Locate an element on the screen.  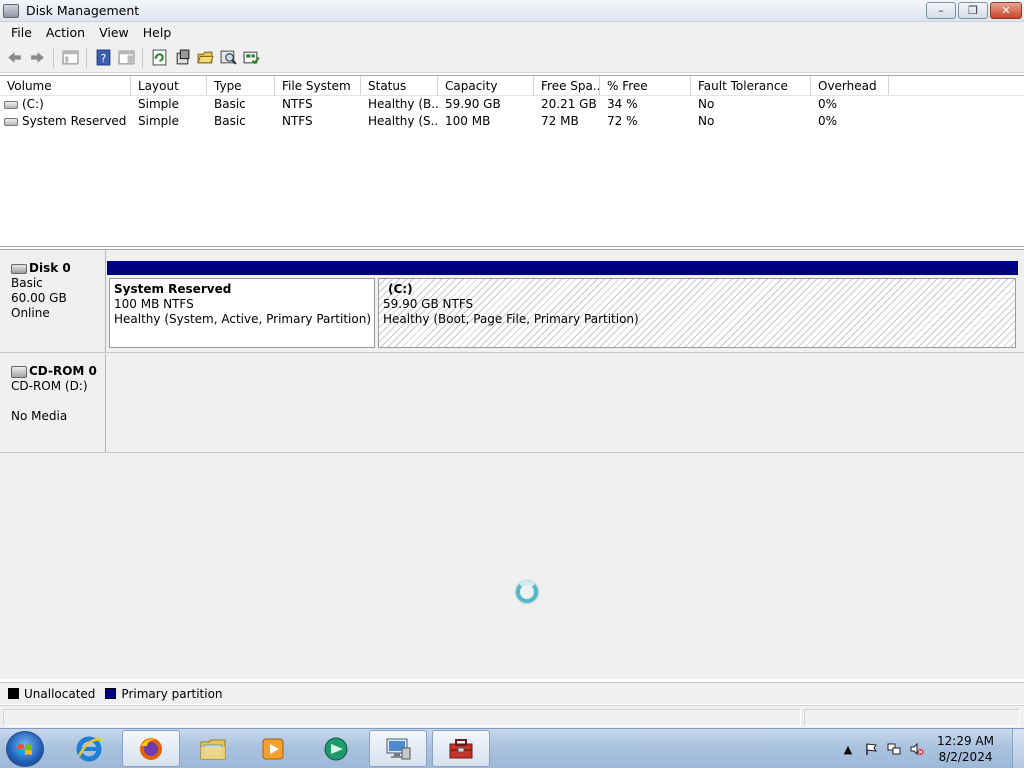
volume-cell: System Reserved is located at coordinates (65, 121).